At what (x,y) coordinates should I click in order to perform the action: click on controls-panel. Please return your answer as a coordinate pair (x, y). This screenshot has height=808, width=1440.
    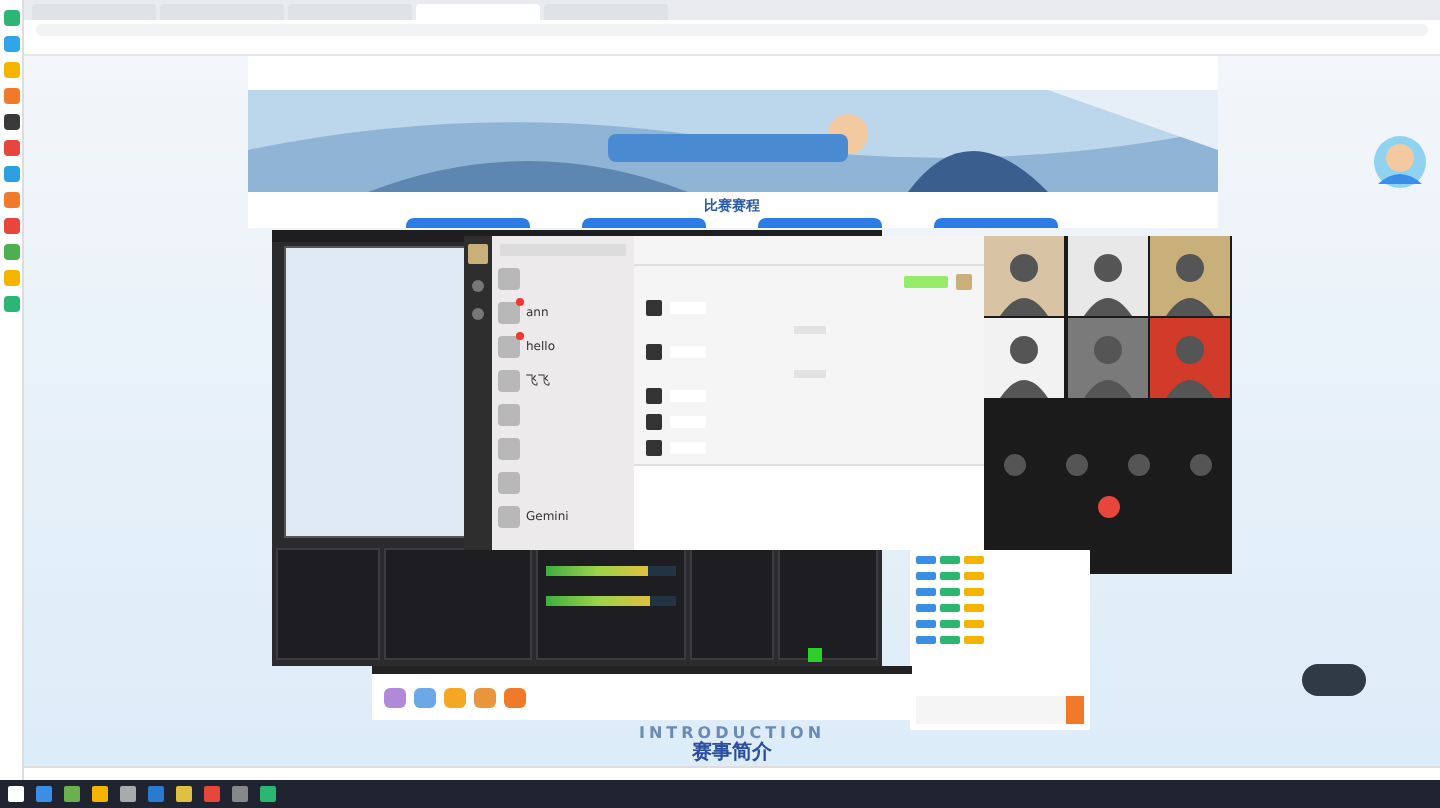
    Looking at the image, I should click on (828, 604).